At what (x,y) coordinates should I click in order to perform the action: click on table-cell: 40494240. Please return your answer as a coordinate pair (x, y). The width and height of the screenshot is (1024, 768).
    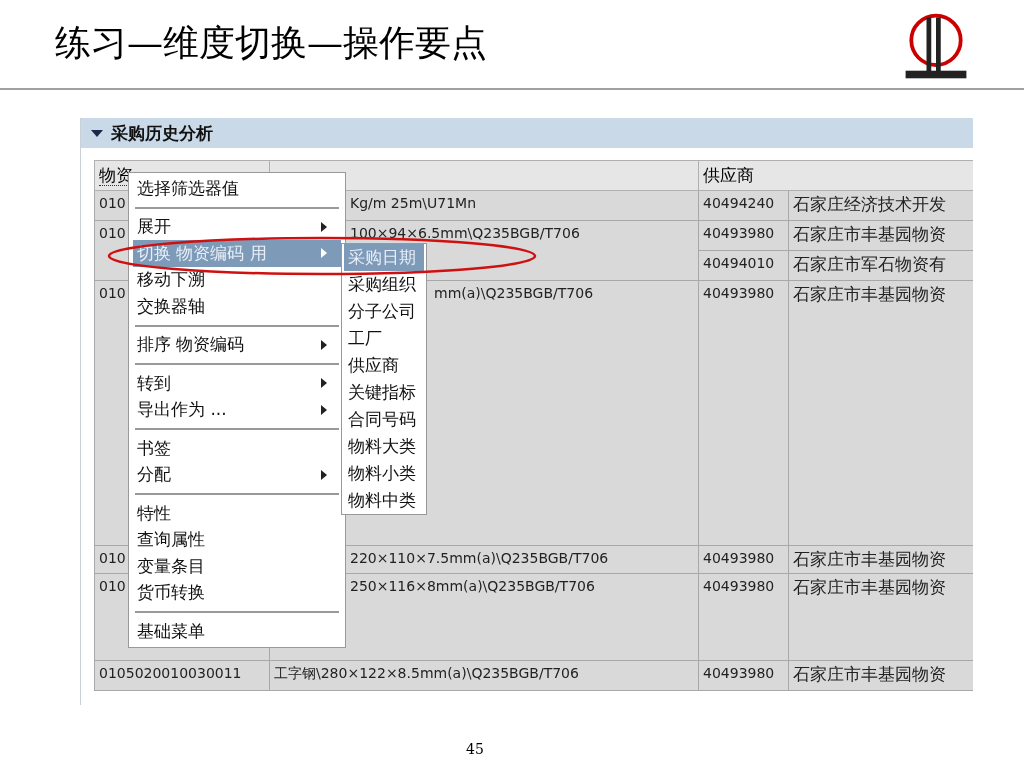
    Looking at the image, I should click on (743, 205).